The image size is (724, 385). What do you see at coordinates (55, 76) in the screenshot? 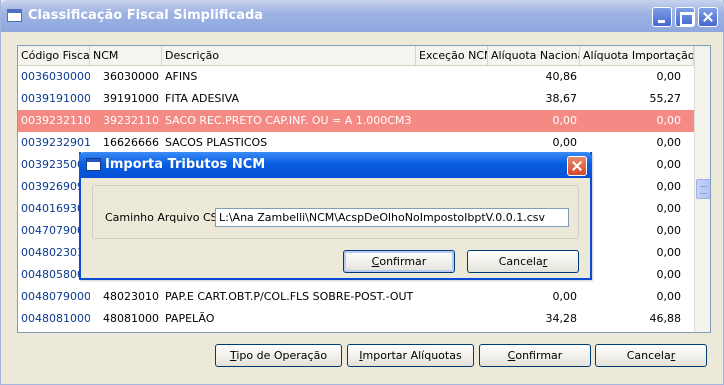
I see `table-cell: 0036030000` at bounding box center [55, 76].